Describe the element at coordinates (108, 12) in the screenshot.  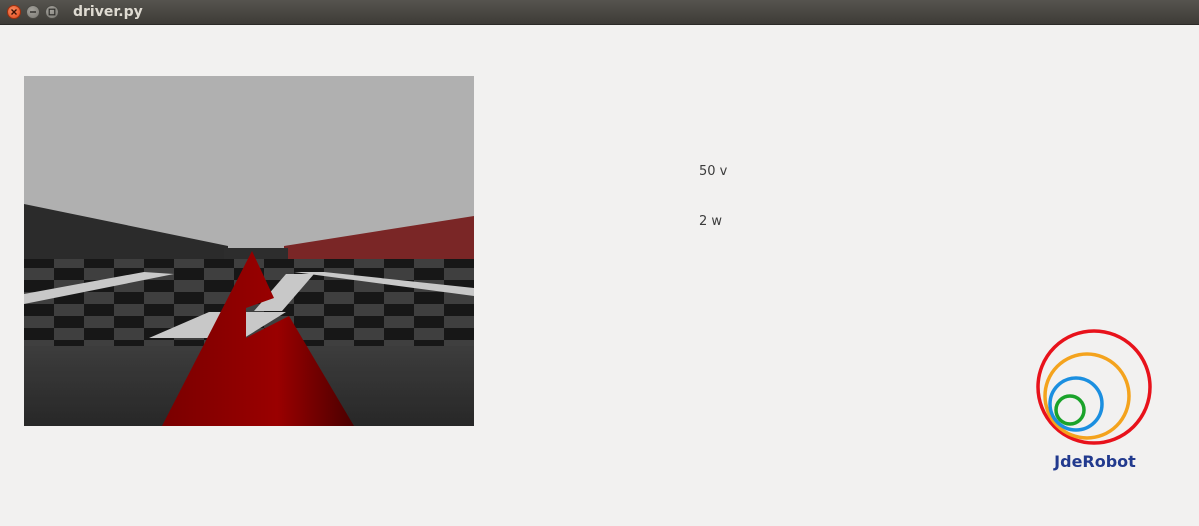
I see `window-title: driver.py` at that location.